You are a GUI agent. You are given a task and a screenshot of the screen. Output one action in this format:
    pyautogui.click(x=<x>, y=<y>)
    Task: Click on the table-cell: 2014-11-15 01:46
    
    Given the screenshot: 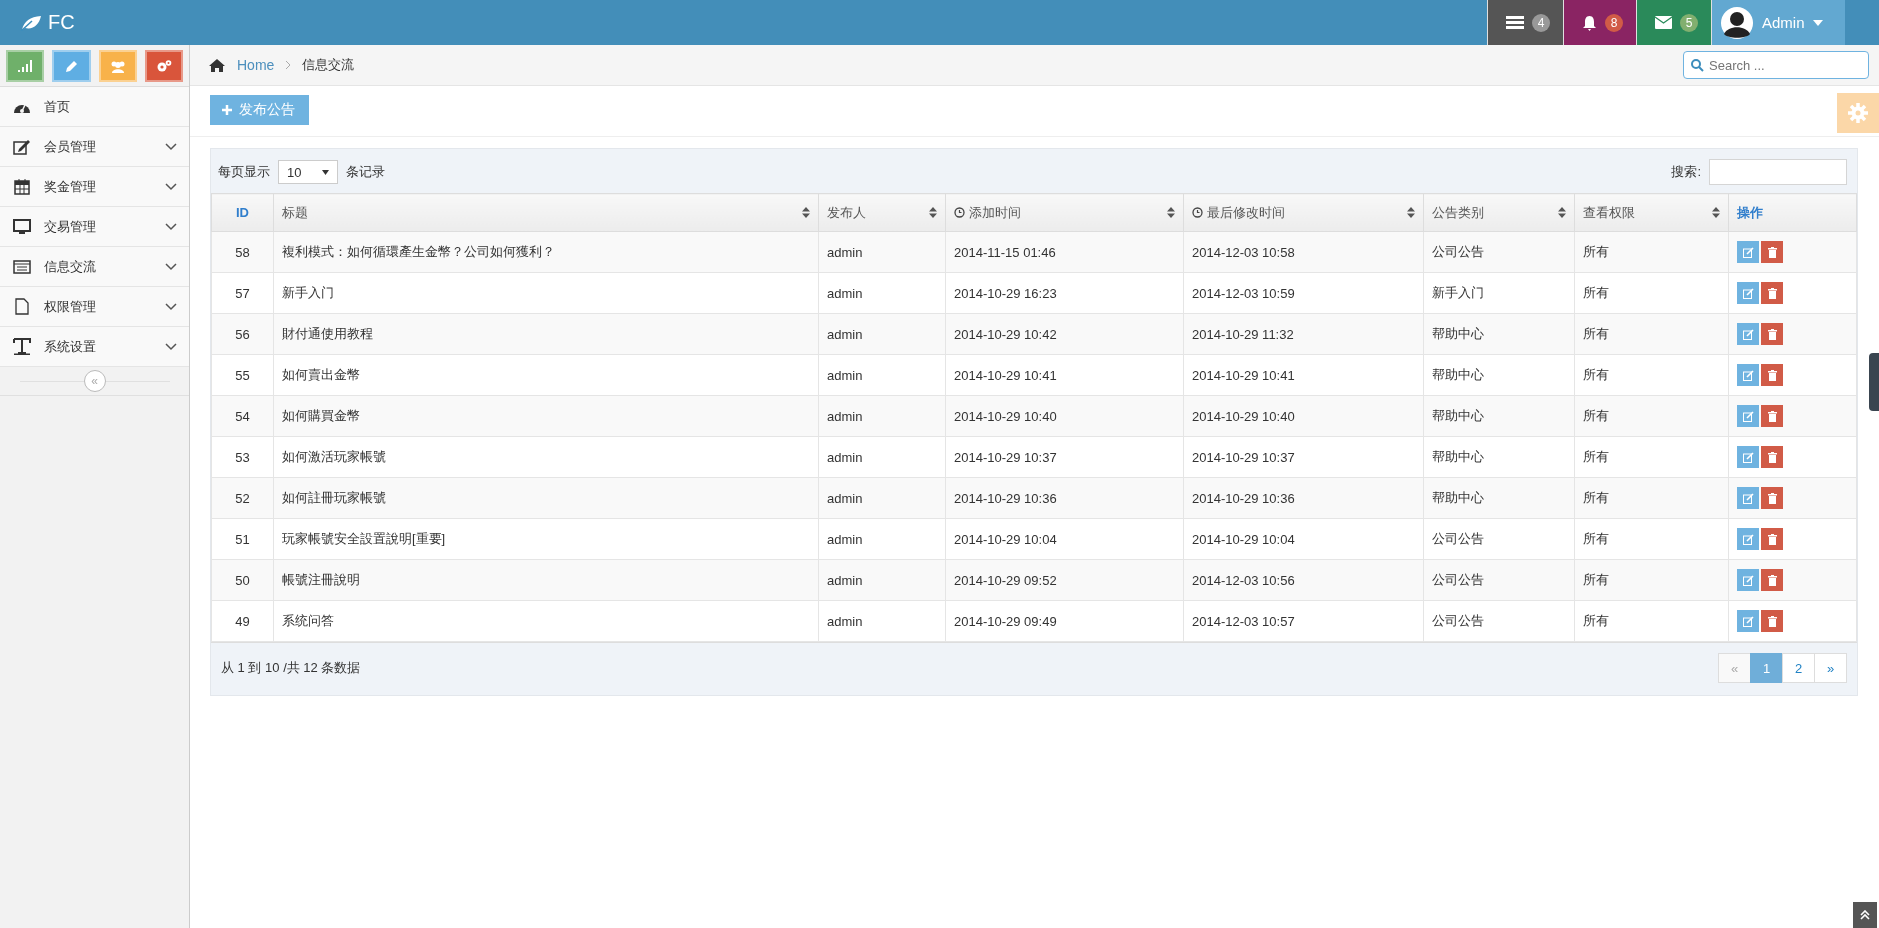 What is the action you would take?
    pyautogui.click(x=1064, y=252)
    